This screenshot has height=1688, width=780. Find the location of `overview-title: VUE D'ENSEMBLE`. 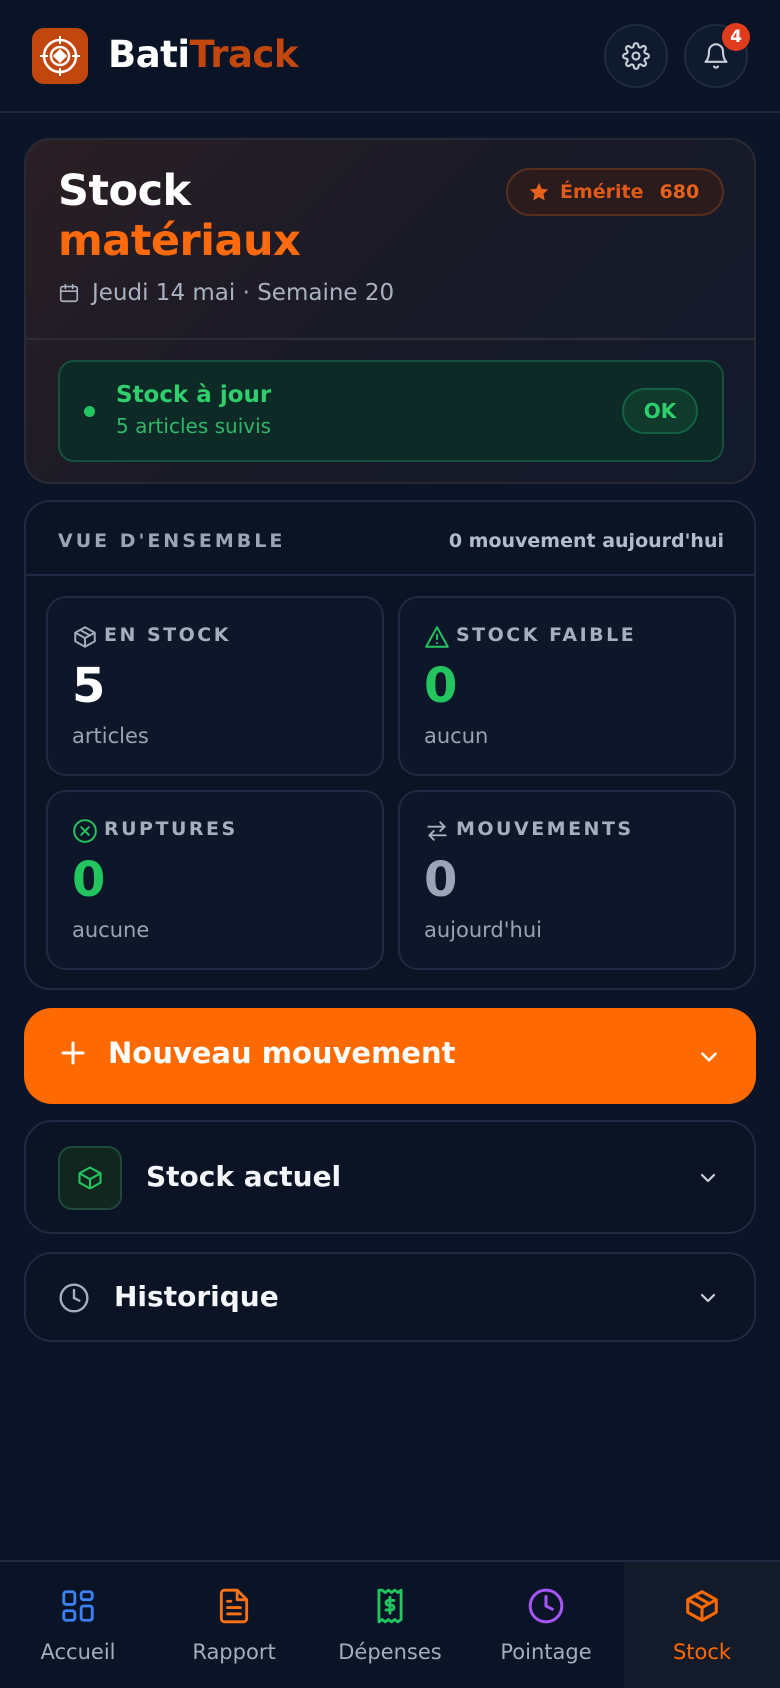

overview-title: VUE D'ENSEMBLE is located at coordinates (172, 541).